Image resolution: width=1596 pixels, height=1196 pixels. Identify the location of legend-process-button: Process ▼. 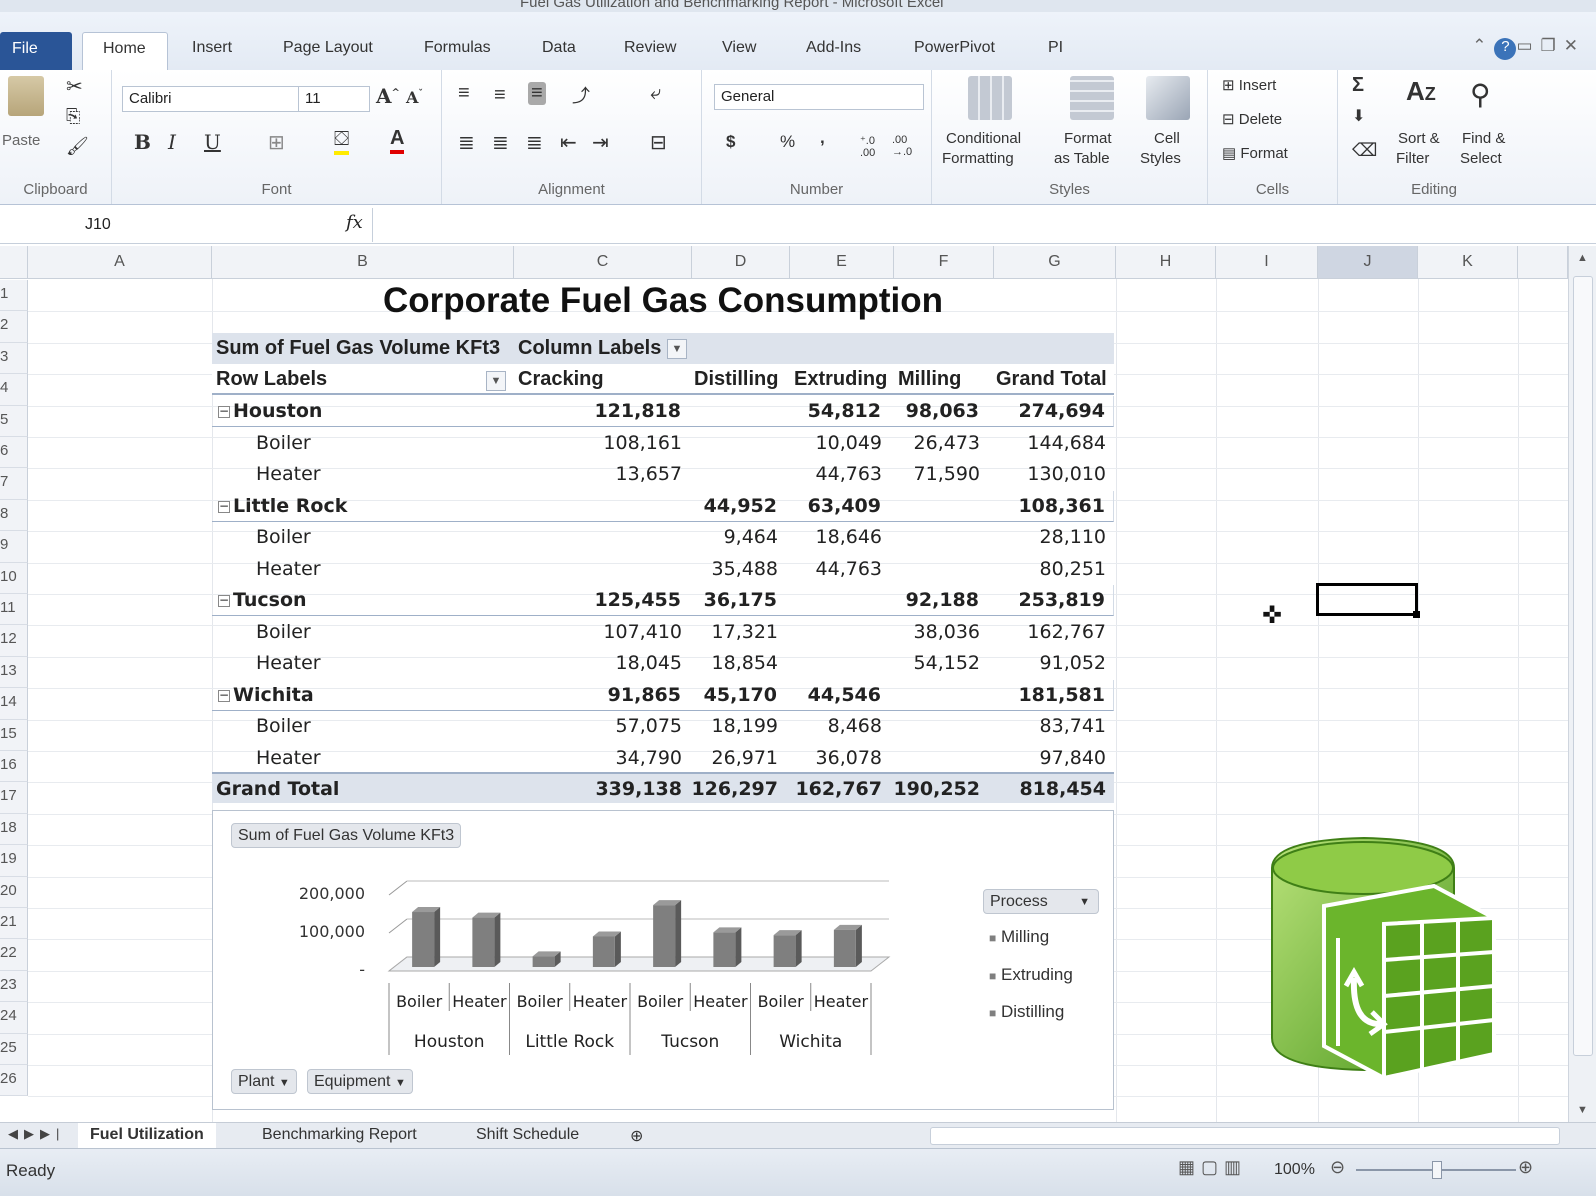
(1041, 901).